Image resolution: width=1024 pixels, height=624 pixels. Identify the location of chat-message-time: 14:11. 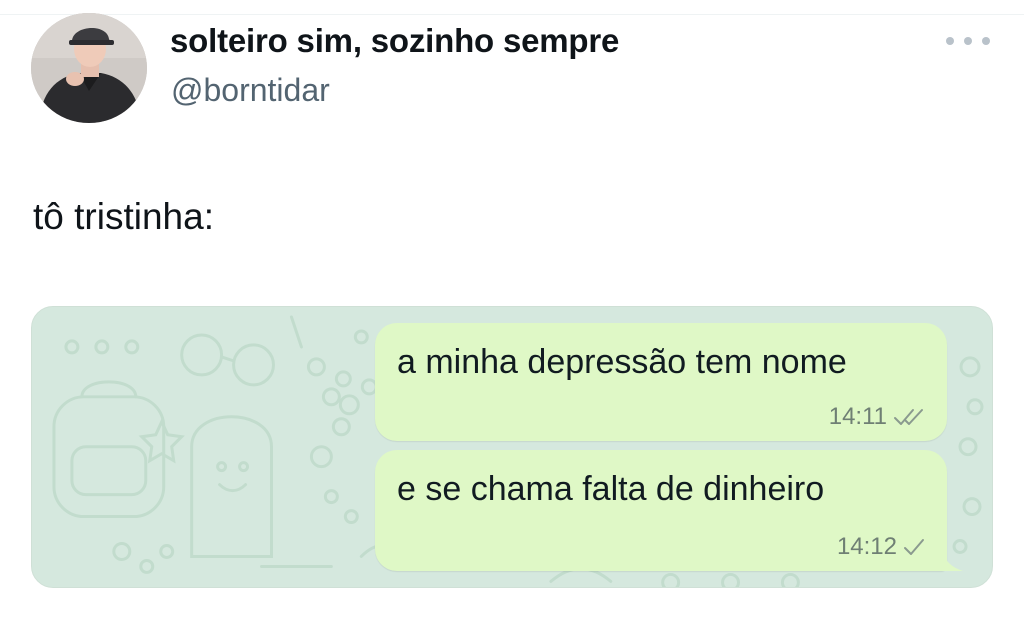
(857, 416).